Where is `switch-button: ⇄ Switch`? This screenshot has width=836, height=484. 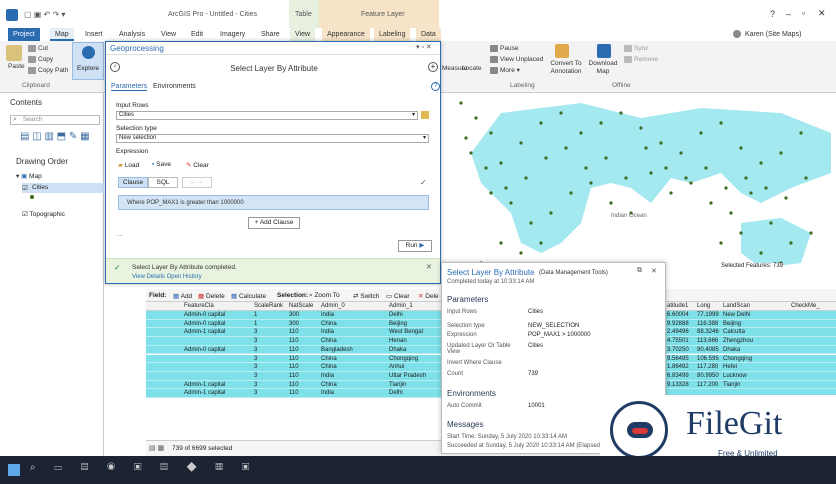
switch-button: ⇄ Switch is located at coordinates (366, 296).